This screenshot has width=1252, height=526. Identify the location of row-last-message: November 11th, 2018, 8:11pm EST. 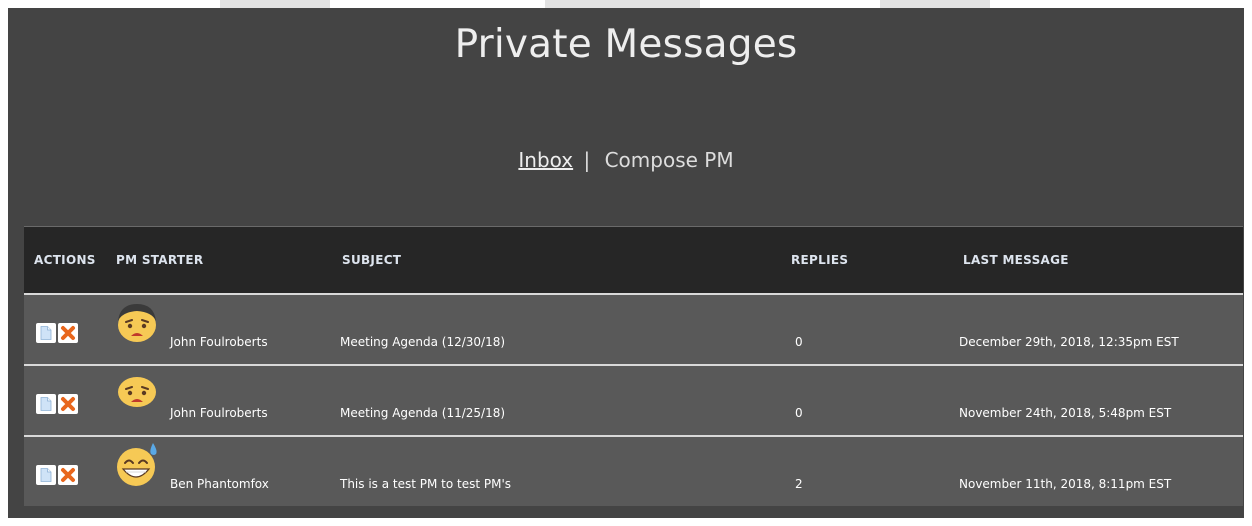
(1065, 484).